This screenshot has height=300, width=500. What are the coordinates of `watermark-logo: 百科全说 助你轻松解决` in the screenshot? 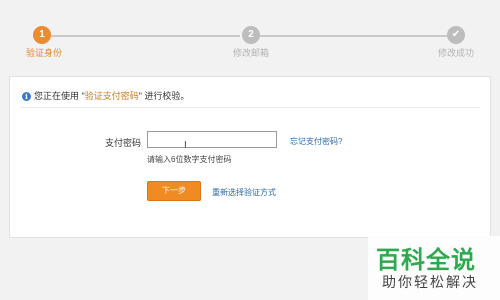 It's located at (434, 268).